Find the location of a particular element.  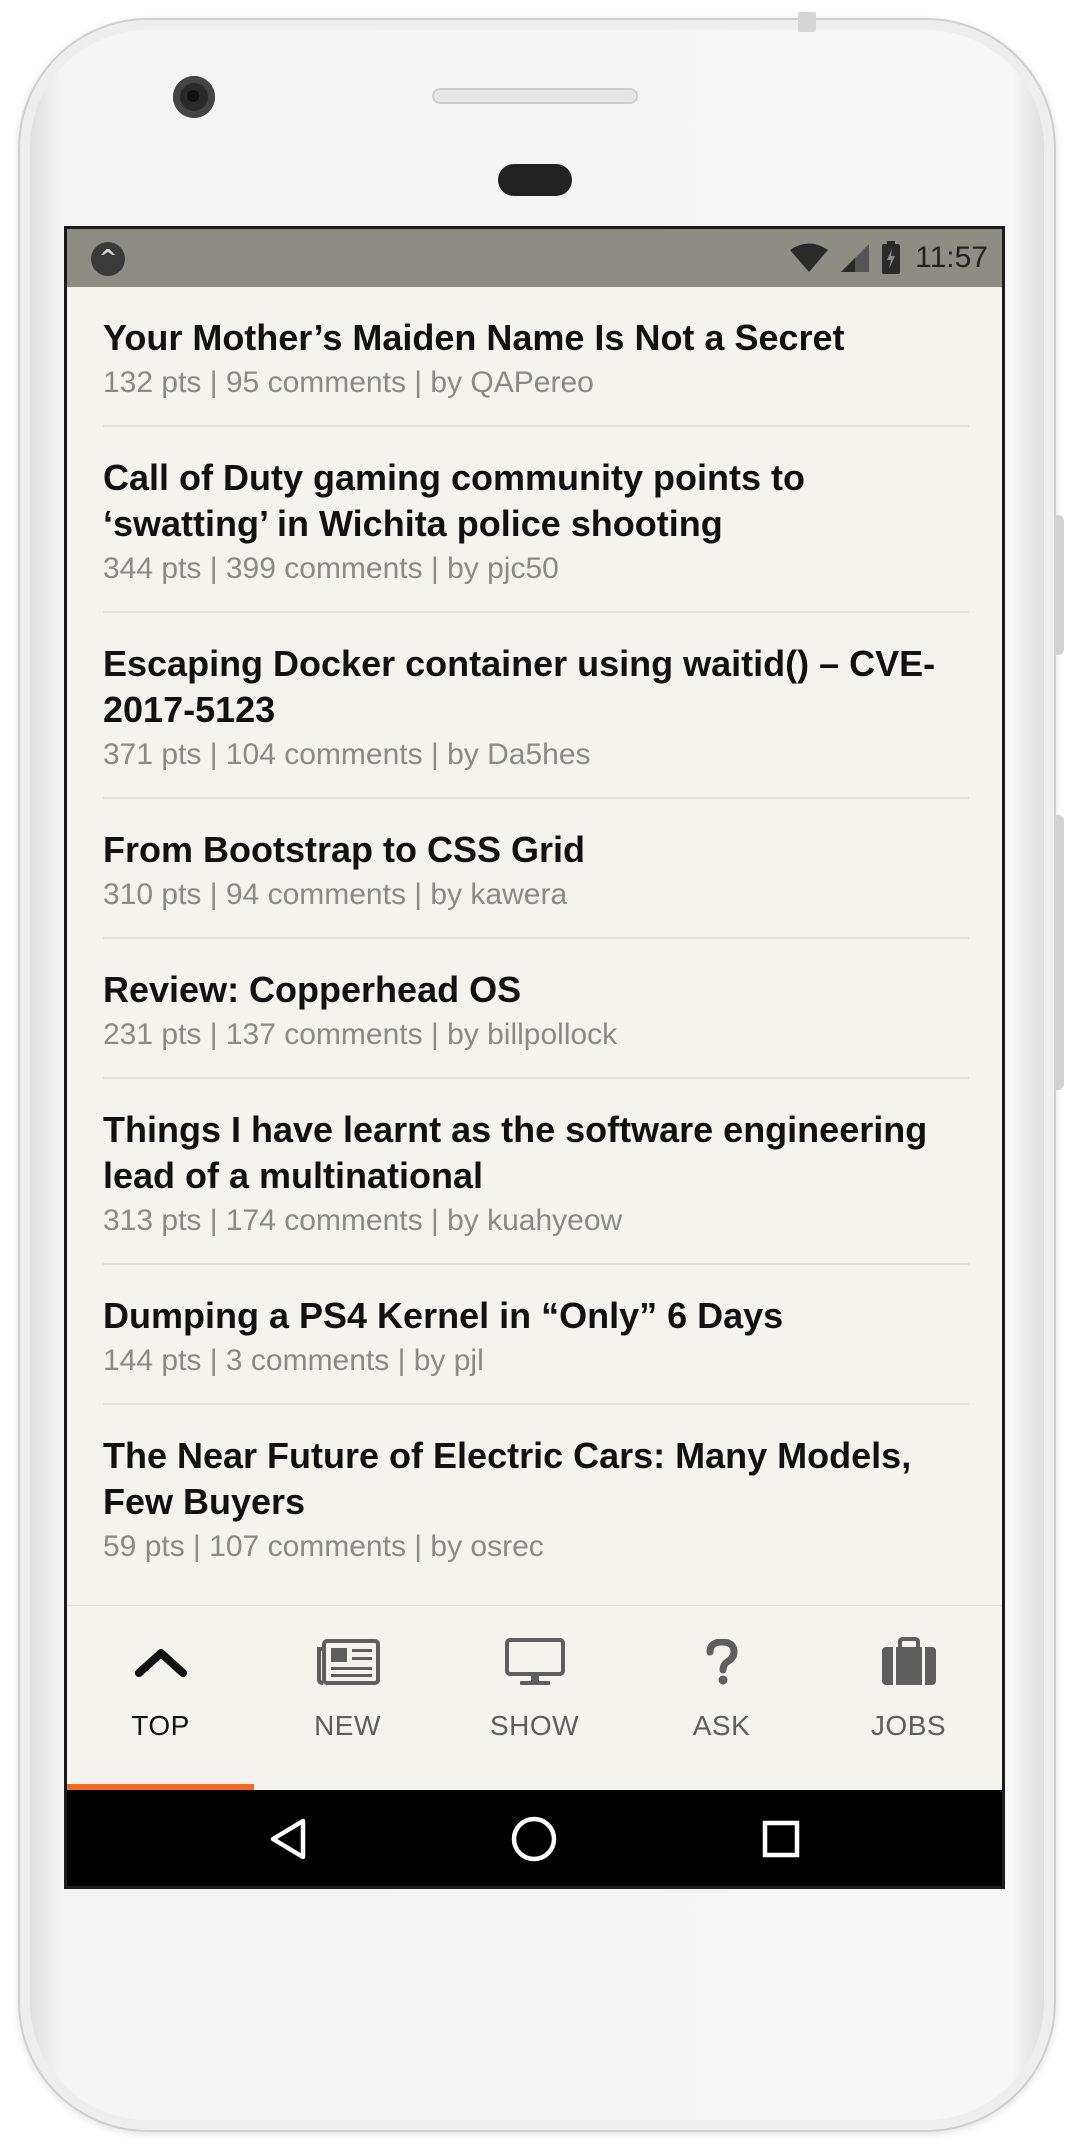

story-meta: 144 pts | 3 comments | by pjl is located at coordinates (293, 1360).